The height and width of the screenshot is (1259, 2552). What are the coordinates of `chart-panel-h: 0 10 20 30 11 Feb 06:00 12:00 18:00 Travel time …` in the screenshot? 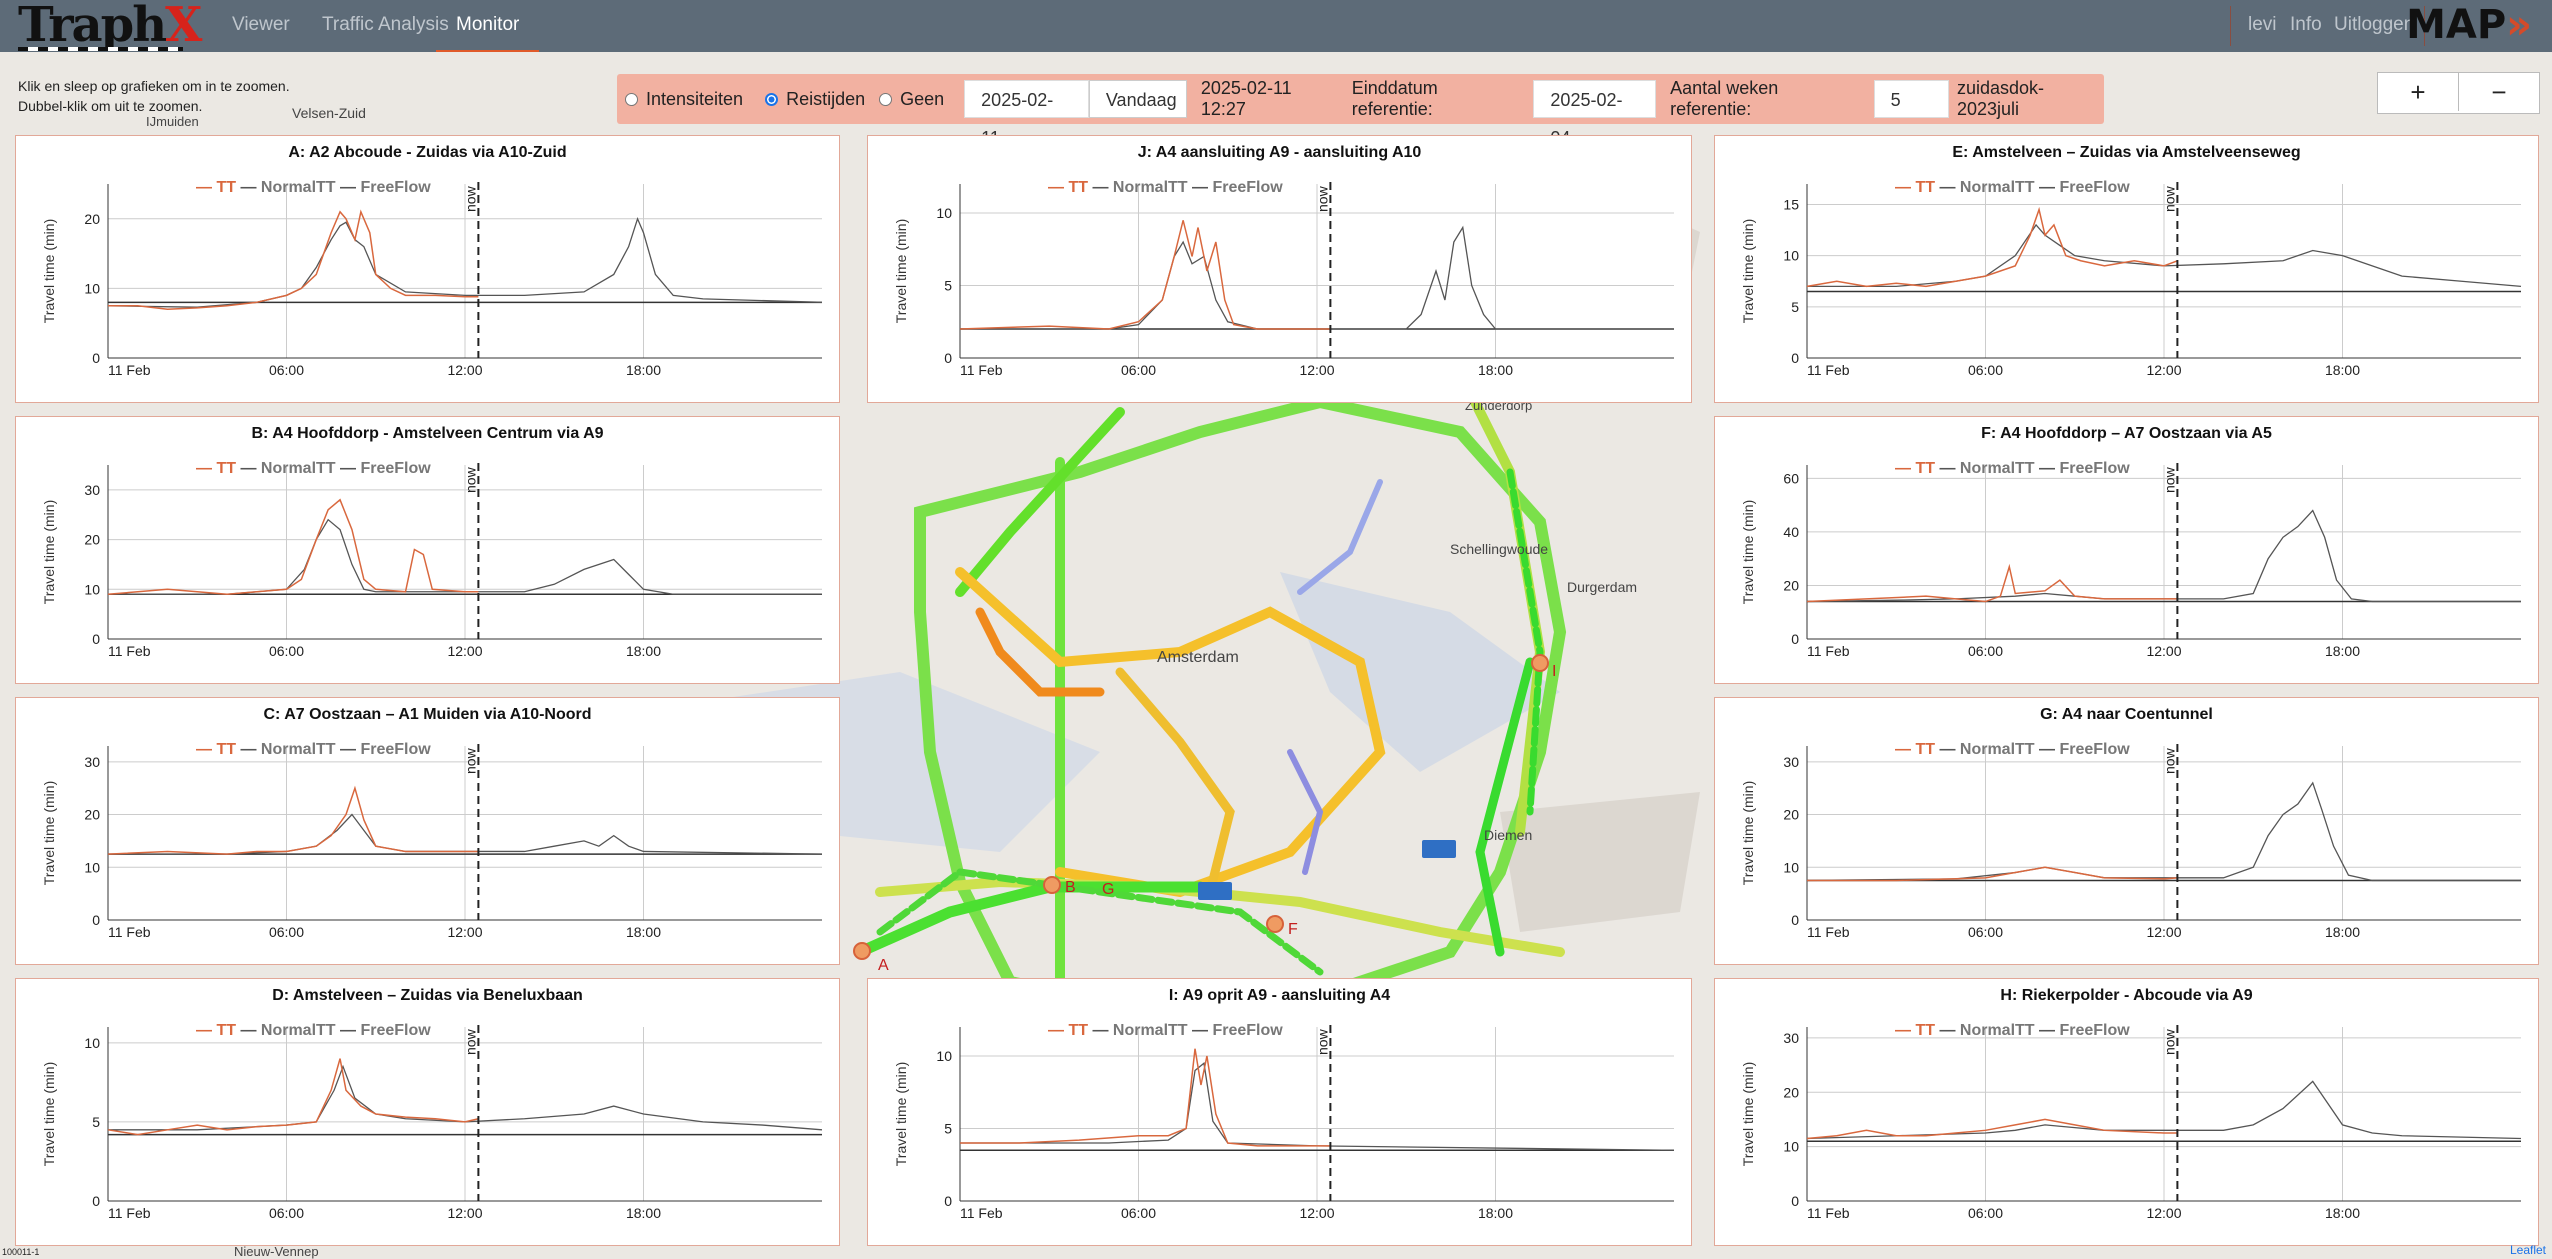 It's located at (2126, 1112).